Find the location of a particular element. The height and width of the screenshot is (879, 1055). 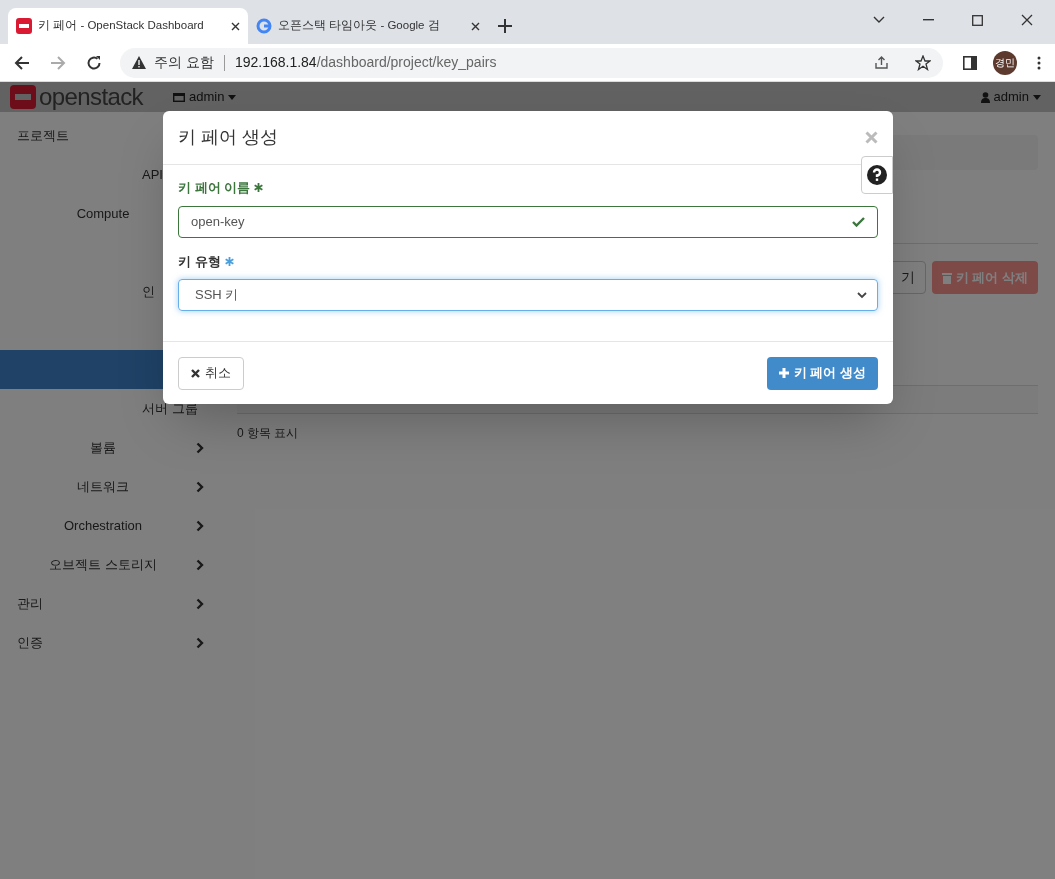

tab-title: 오픈스택 타임아웃 - Google 검 is located at coordinates (359, 26).